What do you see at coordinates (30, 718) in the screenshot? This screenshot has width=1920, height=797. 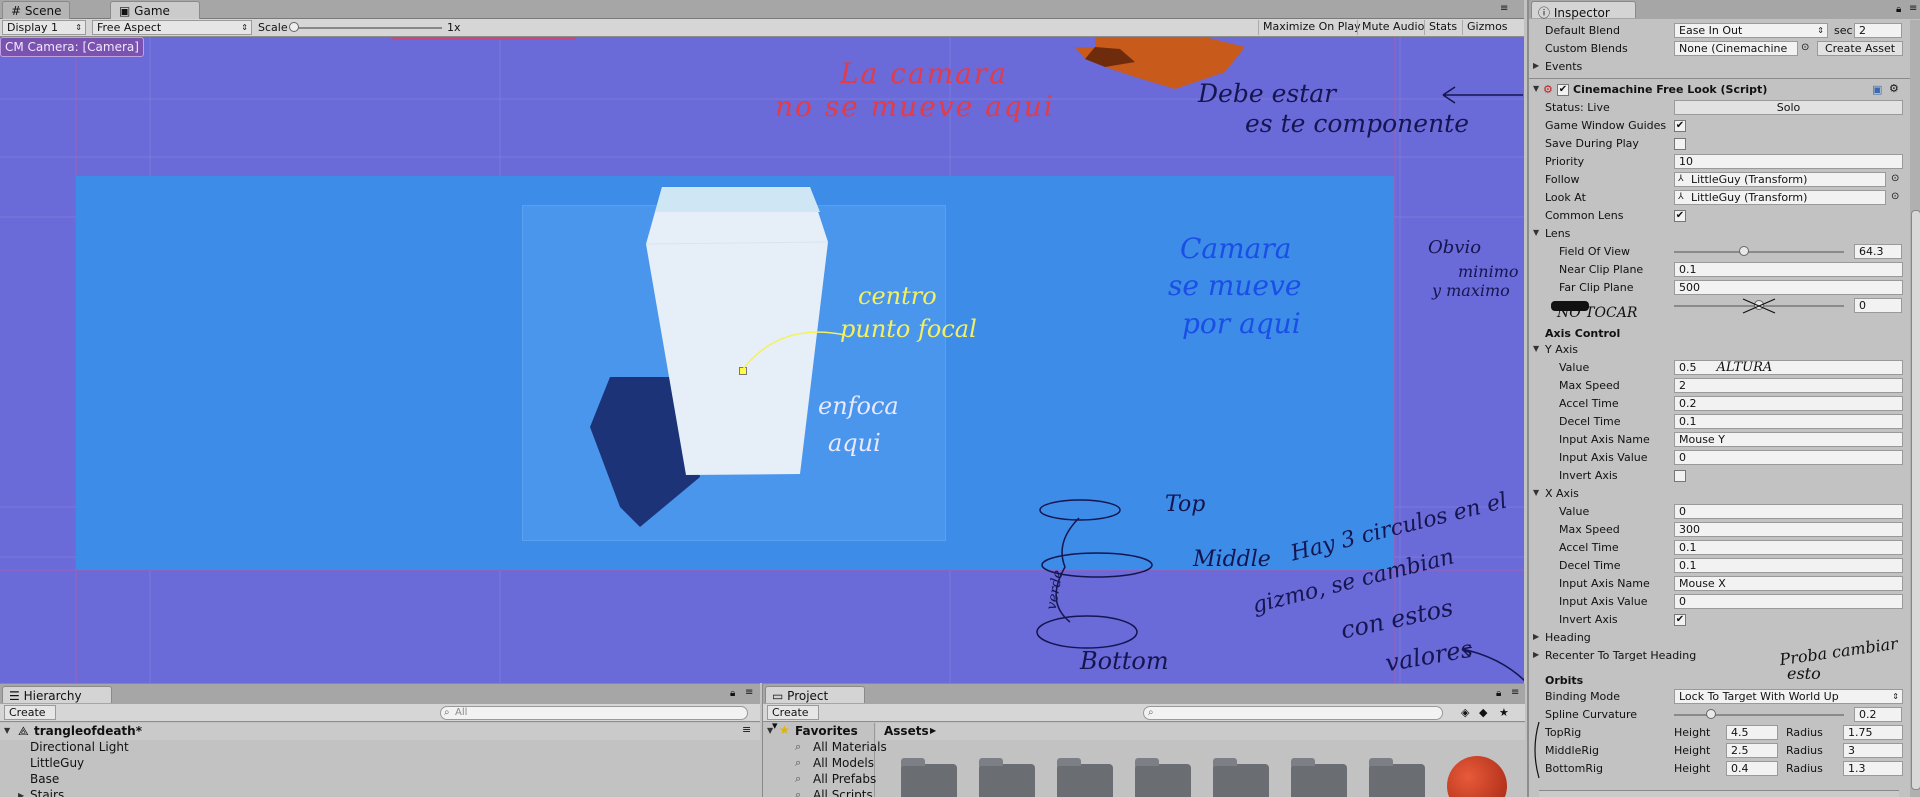 I see `hierarchy-create-button: Create ▾` at bounding box center [30, 718].